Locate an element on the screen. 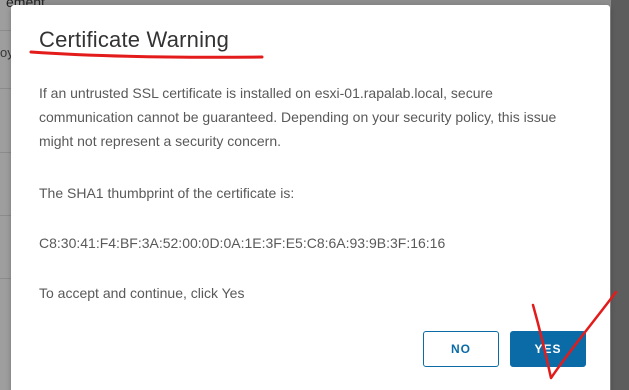  no-button: NO is located at coordinates (461, 349).